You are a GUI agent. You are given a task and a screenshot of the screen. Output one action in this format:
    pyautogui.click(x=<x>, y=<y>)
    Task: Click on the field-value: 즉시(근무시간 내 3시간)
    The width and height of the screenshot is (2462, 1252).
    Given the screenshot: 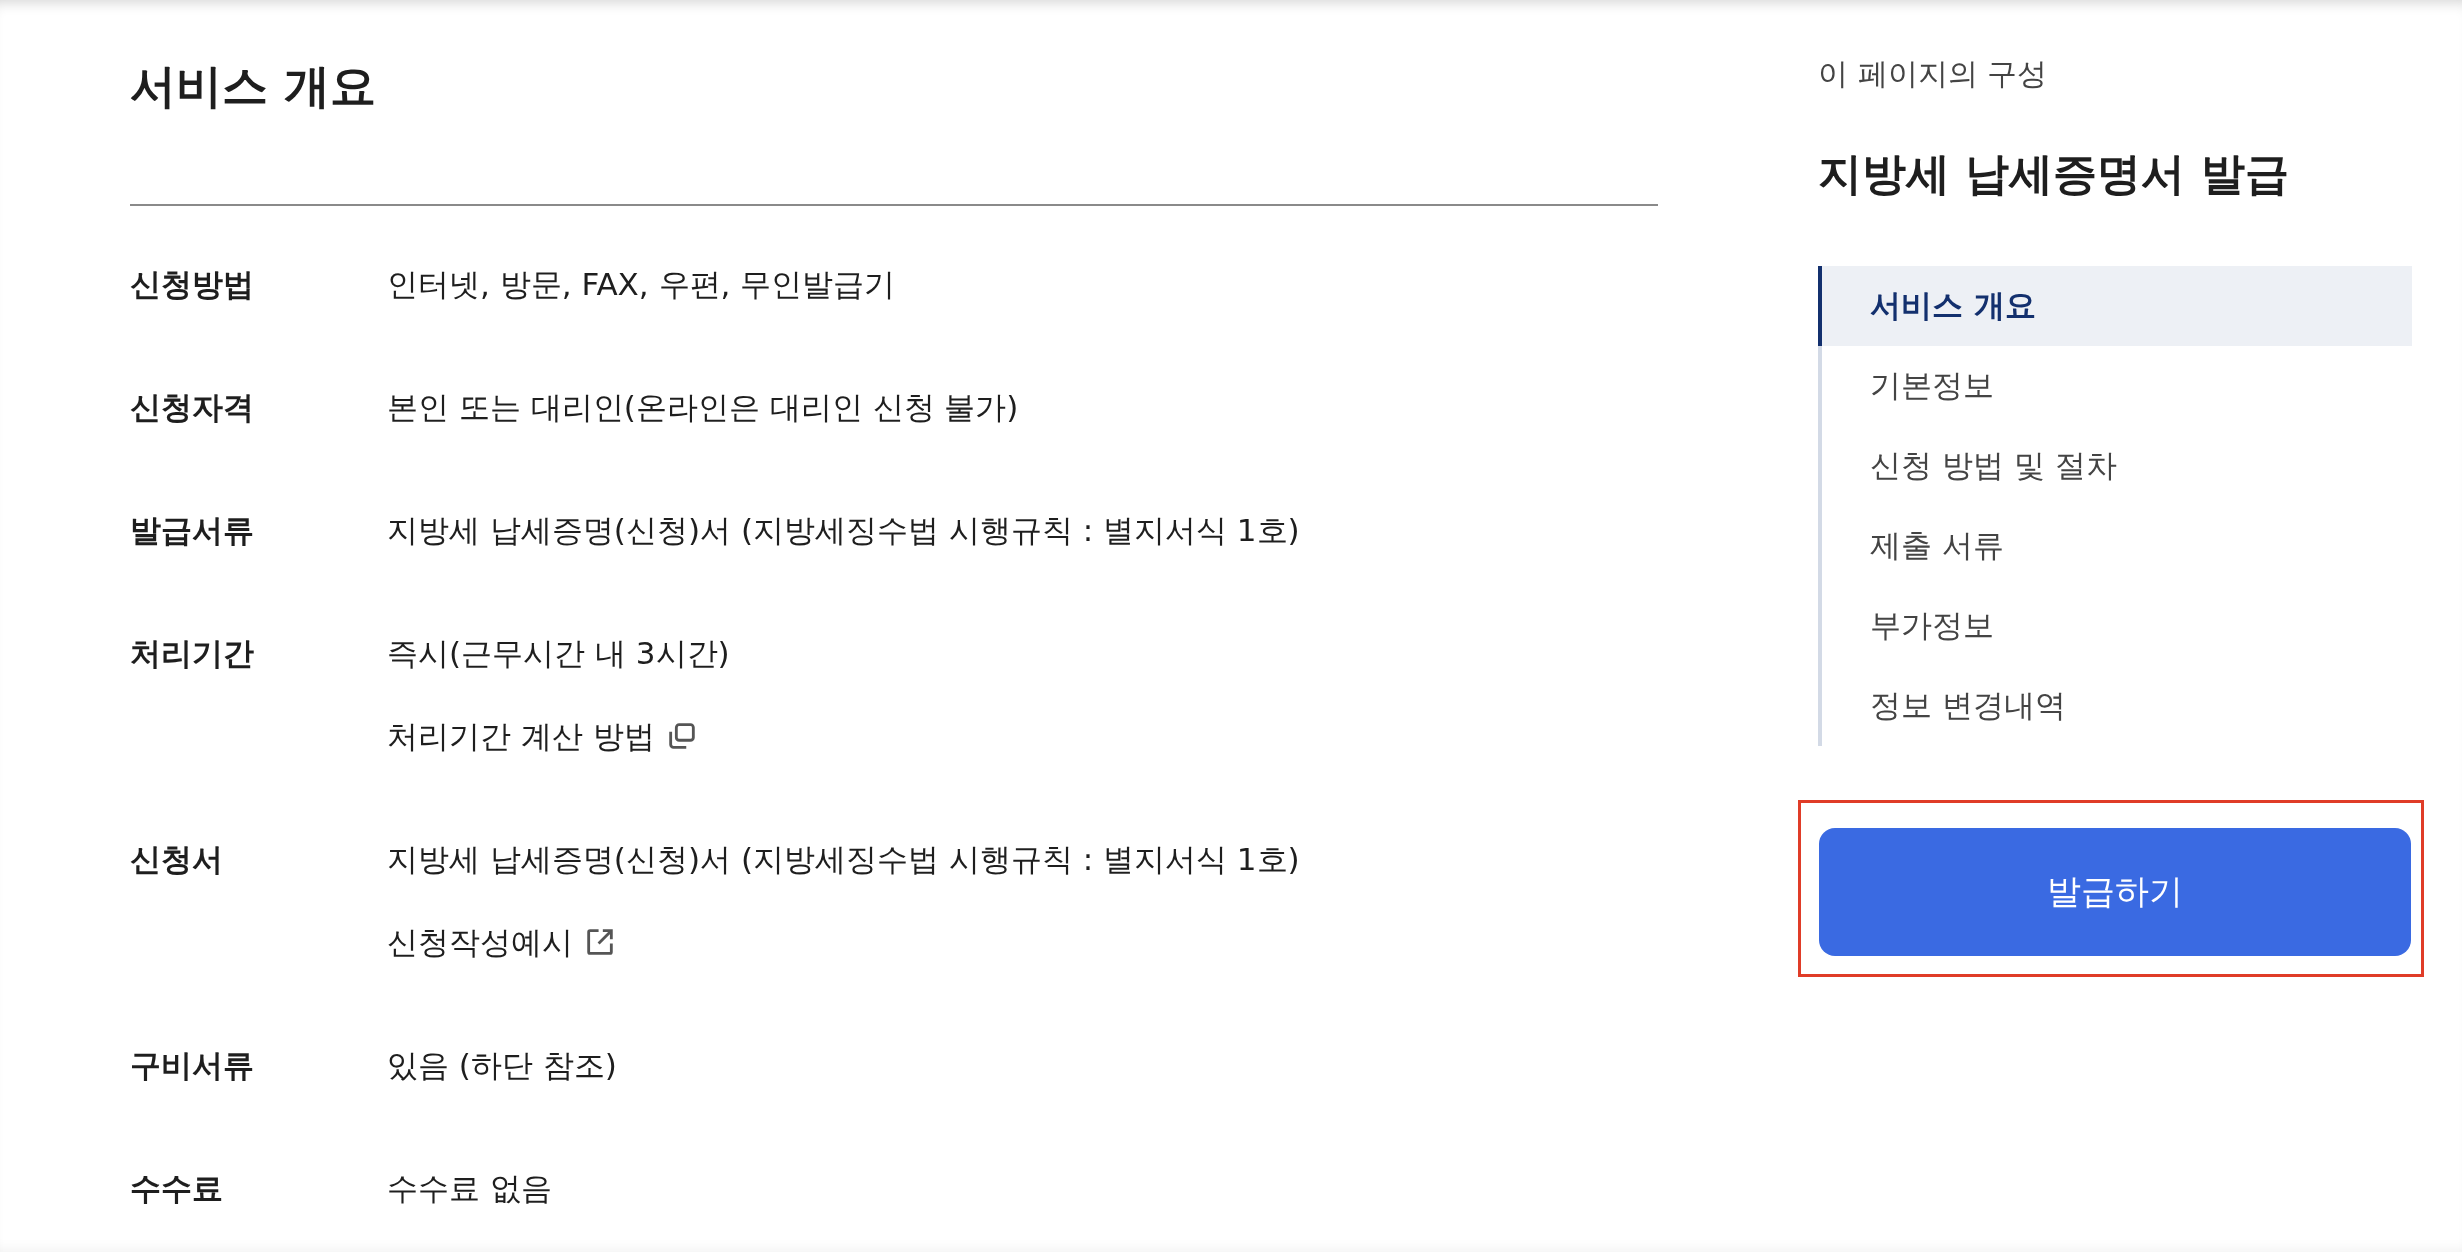 What is the action you would take?
    pyautogui.click(x=558, y=653)
    